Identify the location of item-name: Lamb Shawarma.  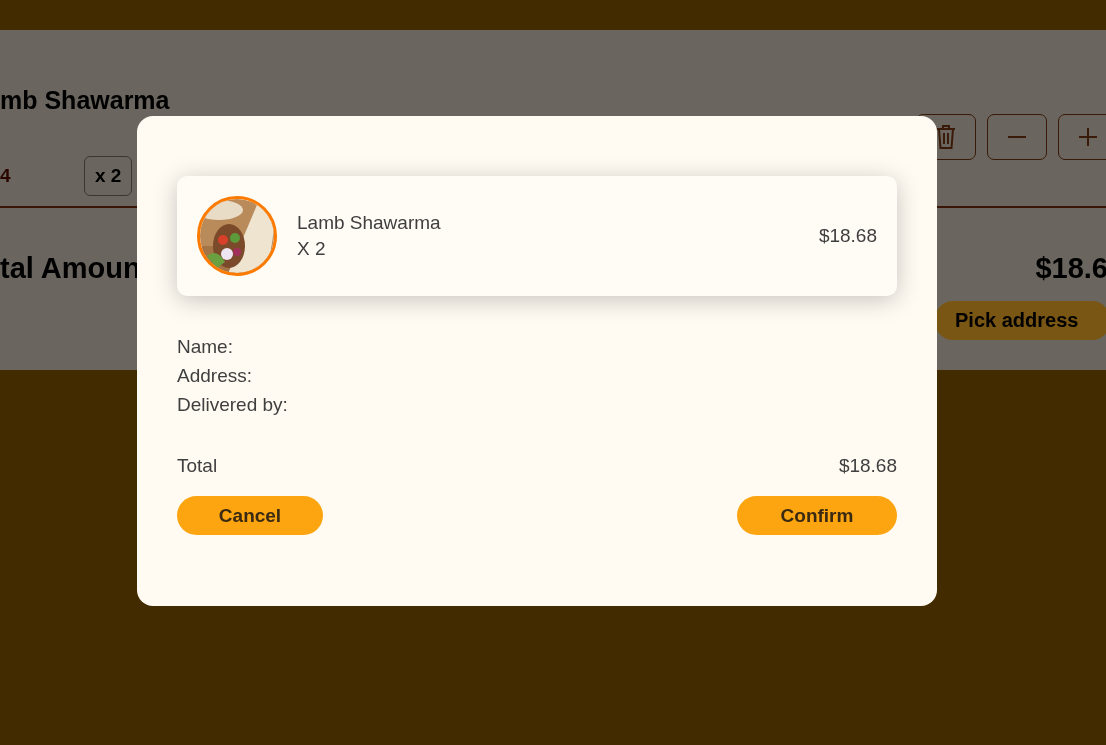
(369, 223).